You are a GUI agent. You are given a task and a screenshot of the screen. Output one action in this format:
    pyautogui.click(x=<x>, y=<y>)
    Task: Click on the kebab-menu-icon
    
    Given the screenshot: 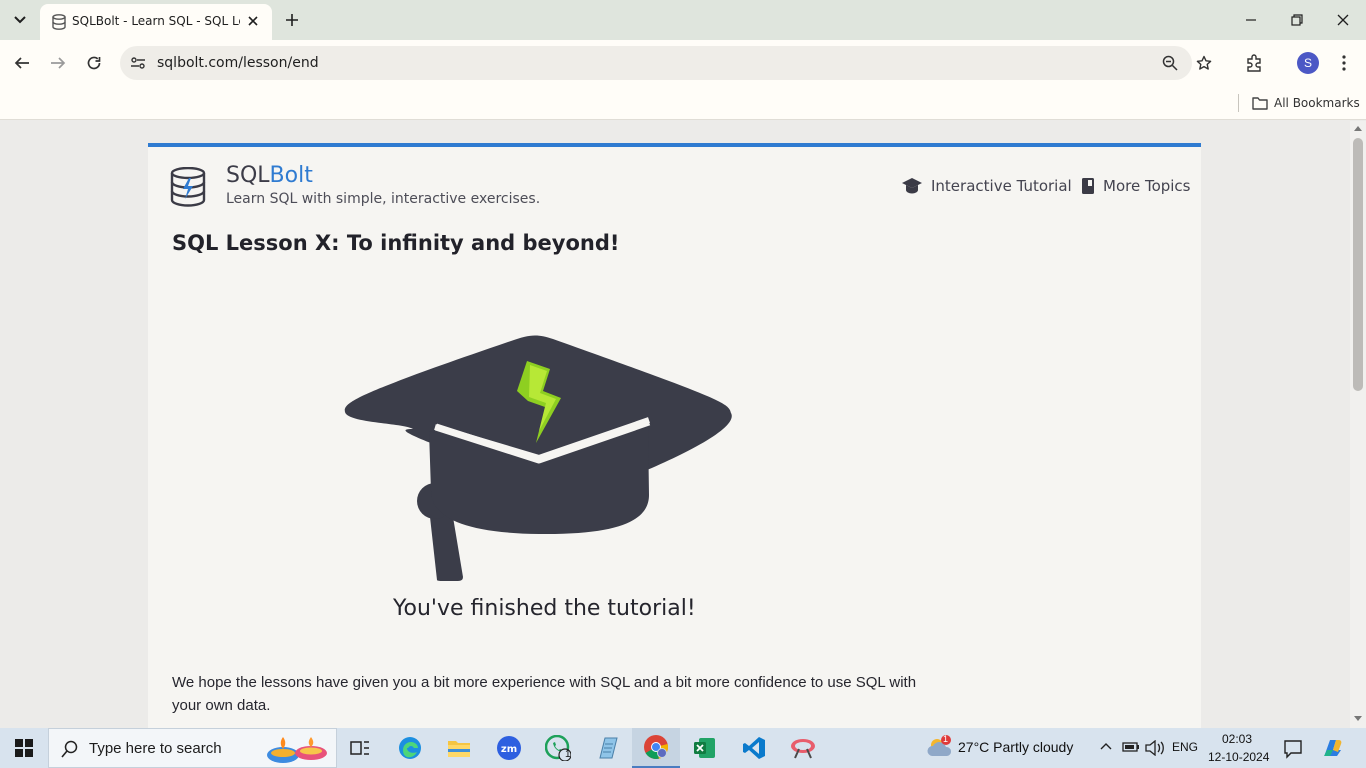 What is the action you would take?
    pyautogui.click(x=1344, y=63)
    